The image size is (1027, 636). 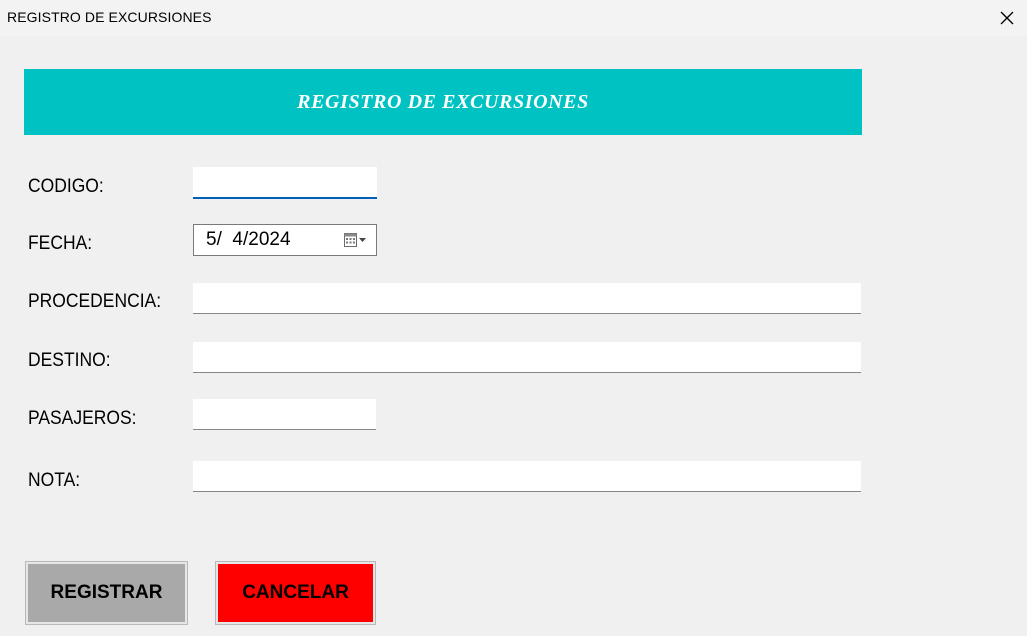 I want to click on codigo-input, so click(x=285, y=183).